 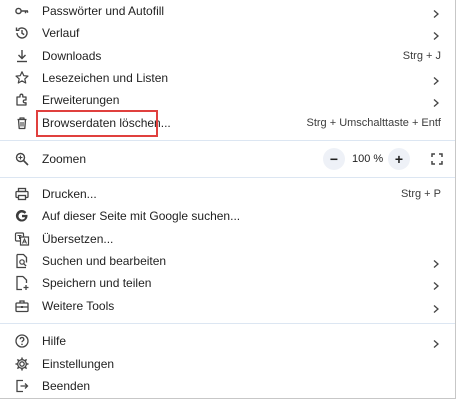 I want to click on zoom-icon, so click(x=22, y=159).